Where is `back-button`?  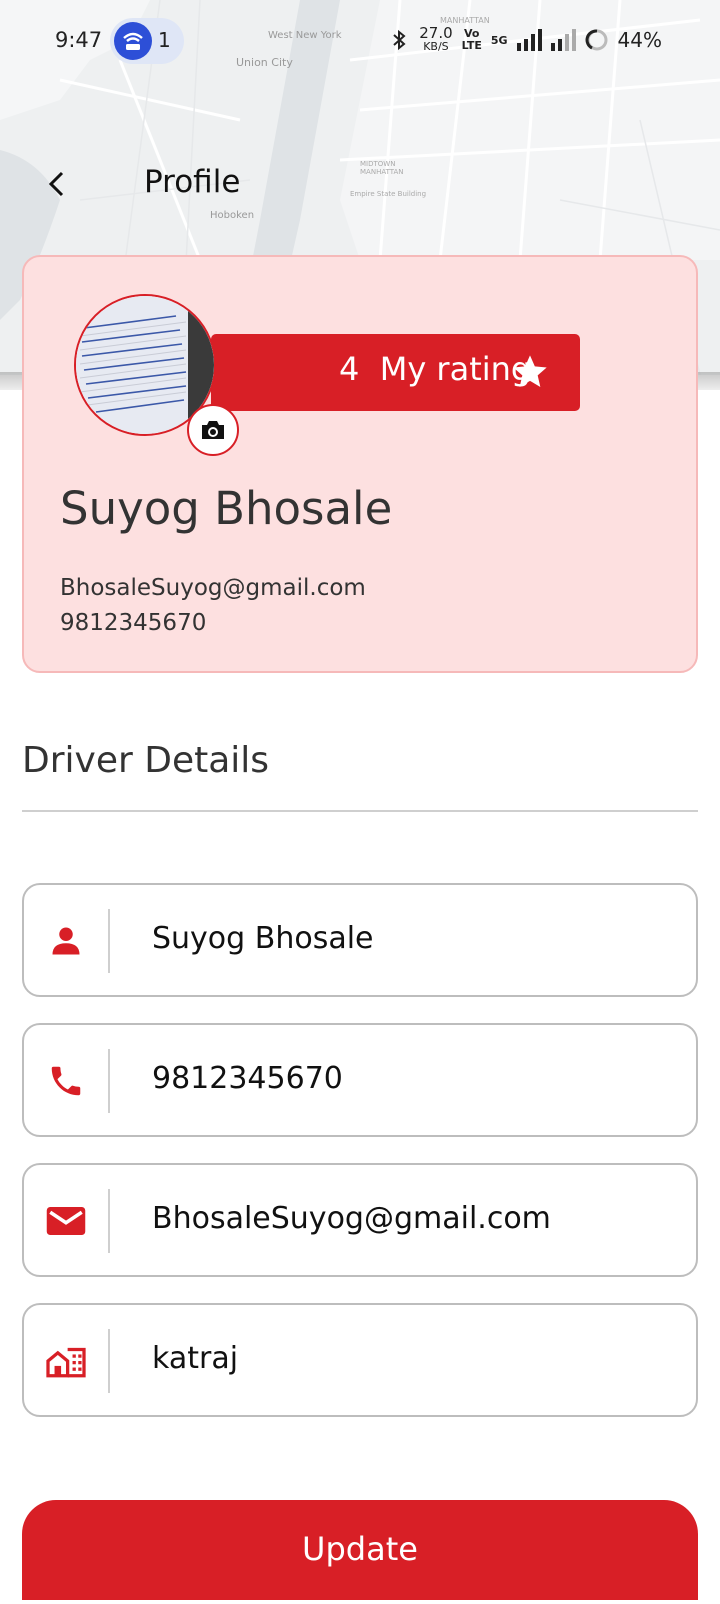
back-button is located at coordinates (58, 184).